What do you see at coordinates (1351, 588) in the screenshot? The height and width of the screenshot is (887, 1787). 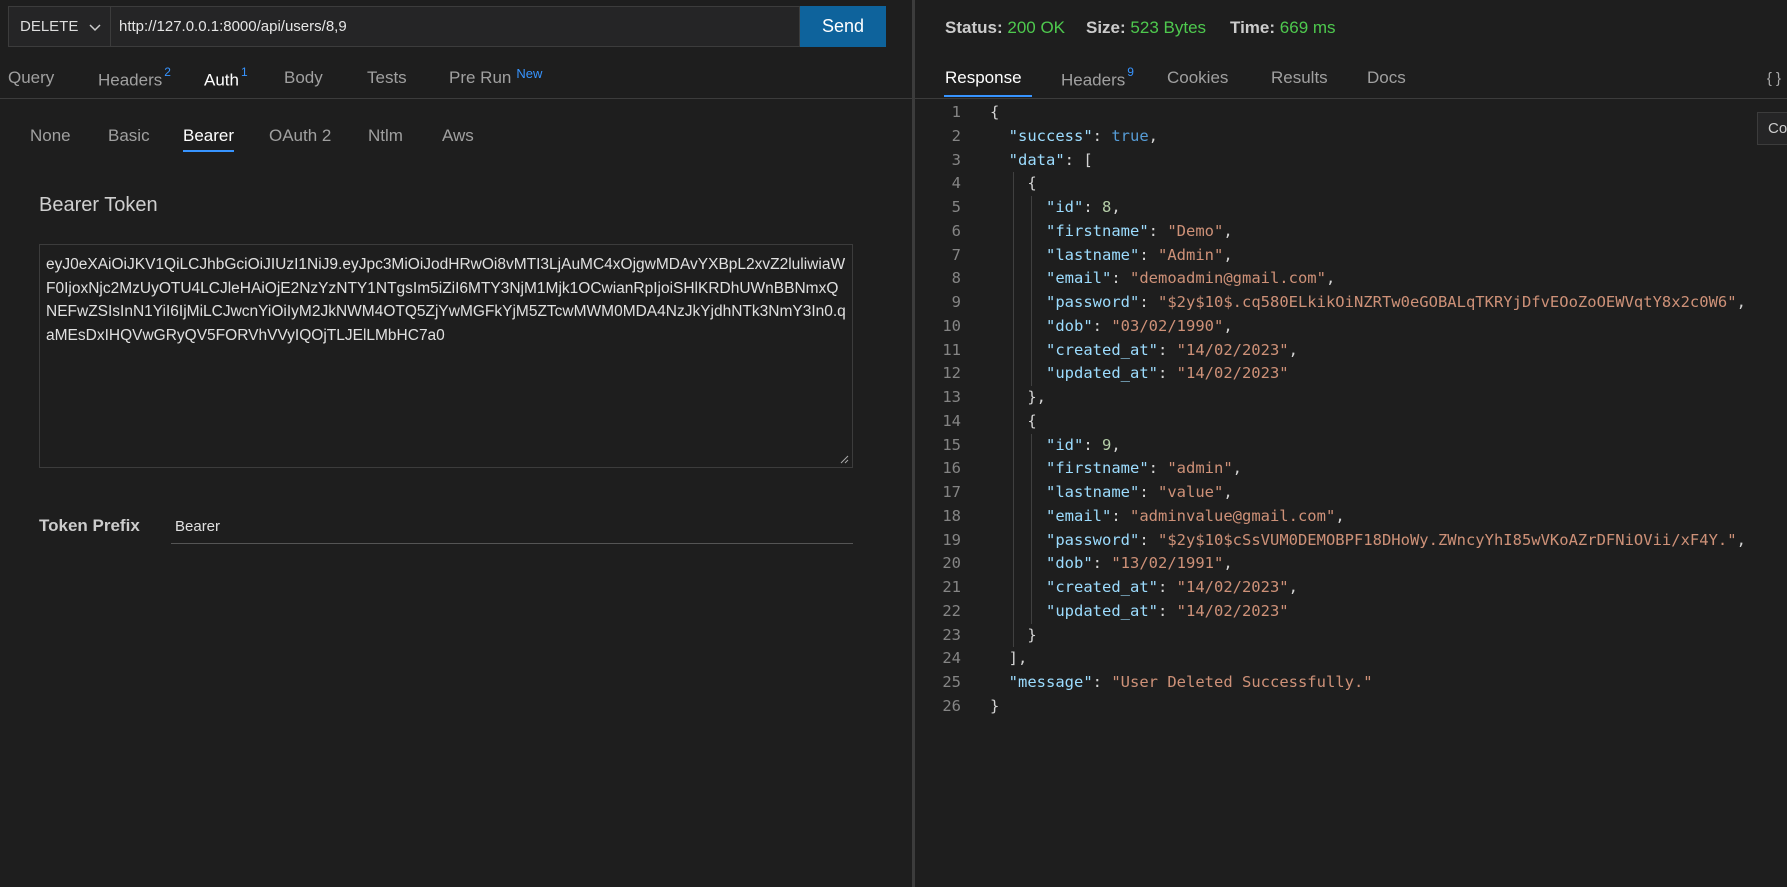 I see `code-line: 21 "created_at": "14/02/2023",` at bounding box center [1351, 588].